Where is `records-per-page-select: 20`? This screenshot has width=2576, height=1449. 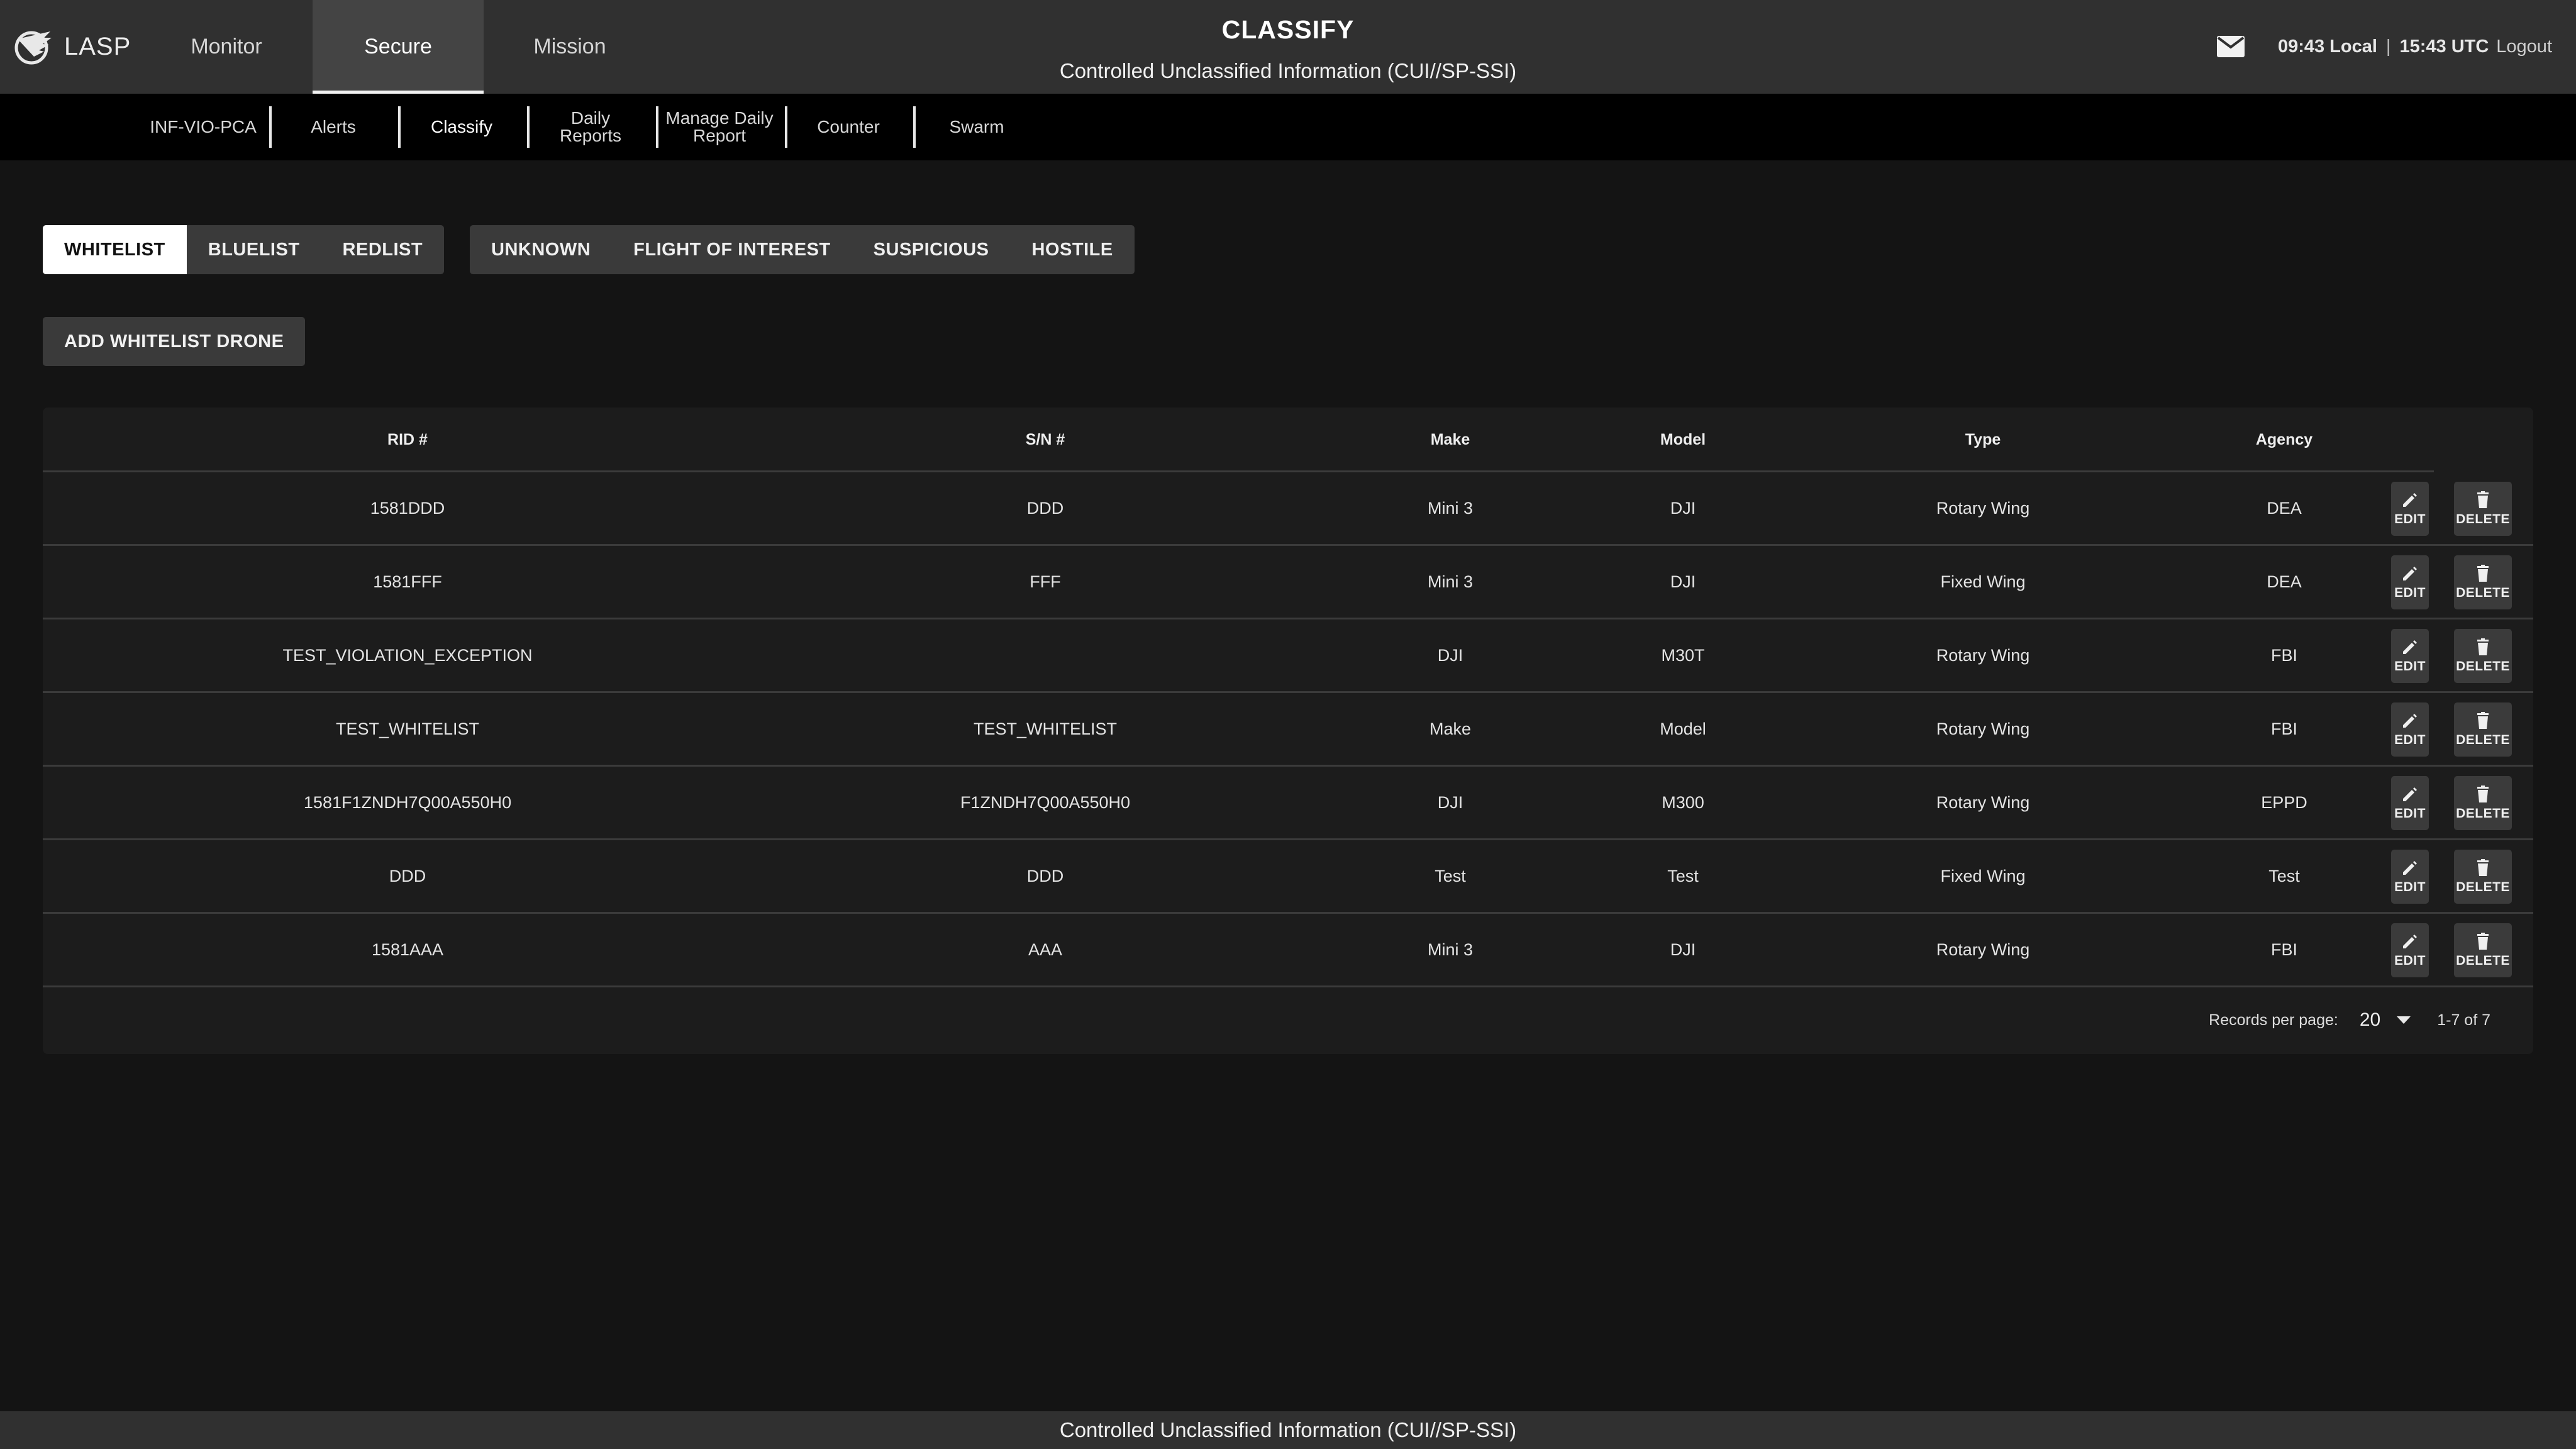 records-per-page-select: 20 is located at coordinates (2386, 1020).